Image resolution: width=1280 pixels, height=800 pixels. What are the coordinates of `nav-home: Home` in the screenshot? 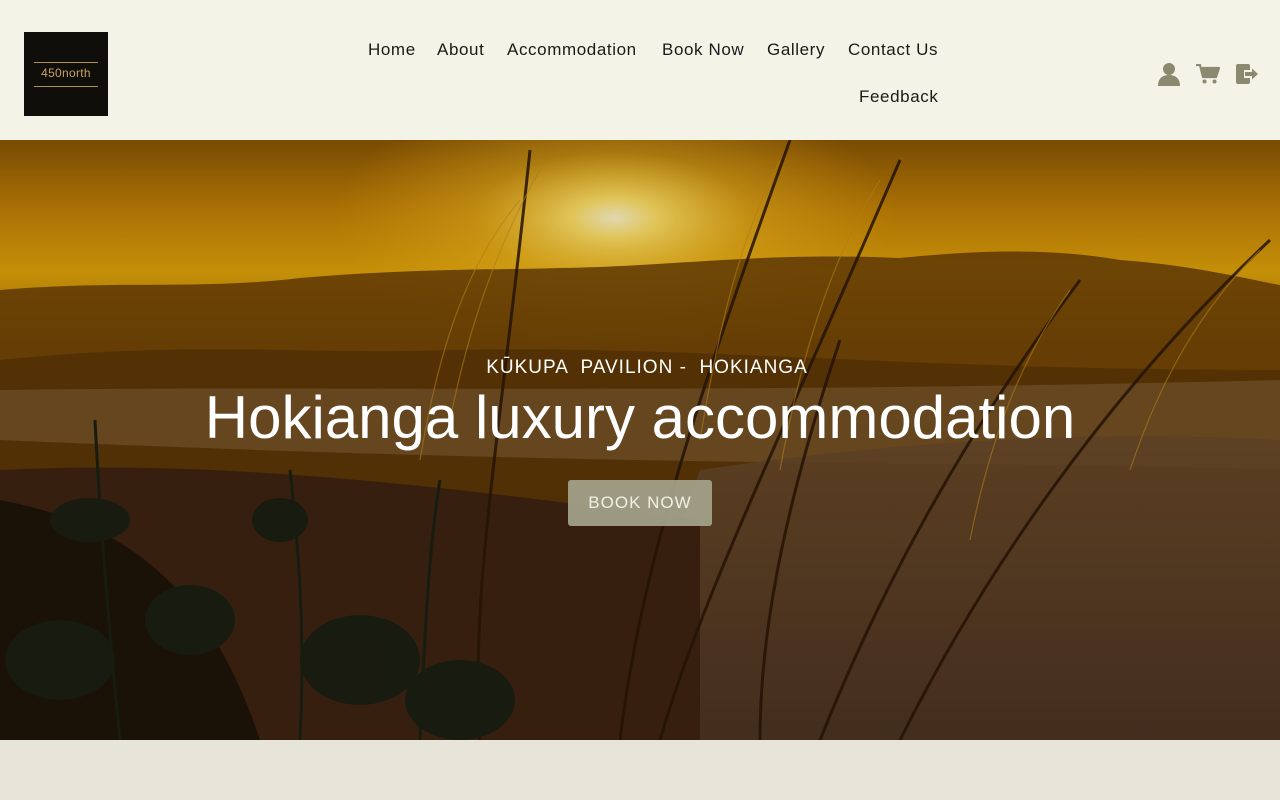 It's located at (392, 50).